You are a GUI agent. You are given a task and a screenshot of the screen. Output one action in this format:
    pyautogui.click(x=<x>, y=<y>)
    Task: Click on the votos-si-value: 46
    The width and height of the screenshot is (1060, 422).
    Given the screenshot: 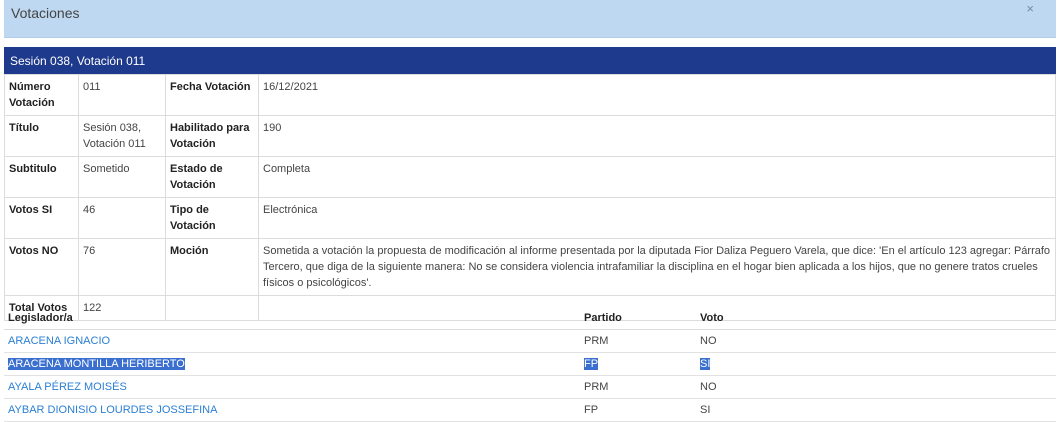 What is the action you would take?
    pyautogui.click(x=122, y=218)
    